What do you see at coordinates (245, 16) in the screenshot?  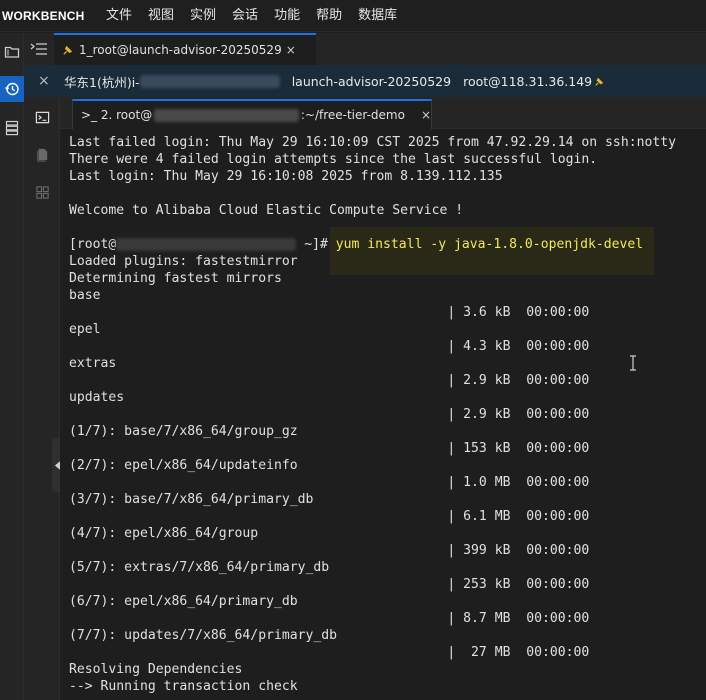 I see `menu-session: 会话` at bounding box center [245, 16].